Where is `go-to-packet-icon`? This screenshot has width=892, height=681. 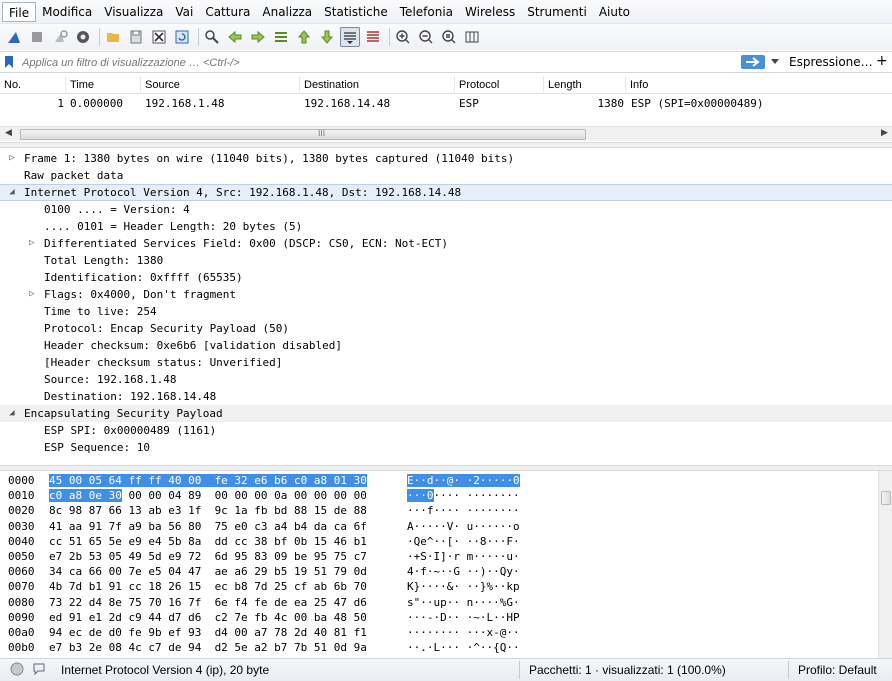 go-to-packet-icon is located at coordinates (281, 37).